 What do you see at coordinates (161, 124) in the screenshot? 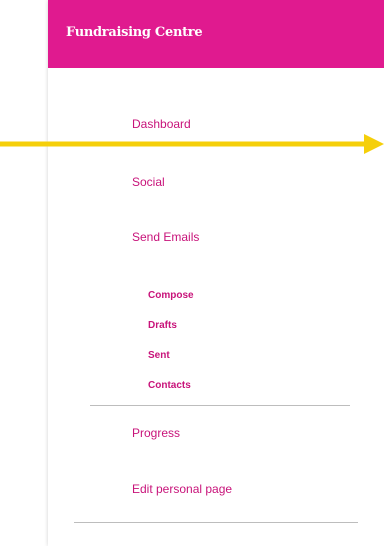
I see `nav-dashboard: Dashboard` at bounding box center [161, 124].